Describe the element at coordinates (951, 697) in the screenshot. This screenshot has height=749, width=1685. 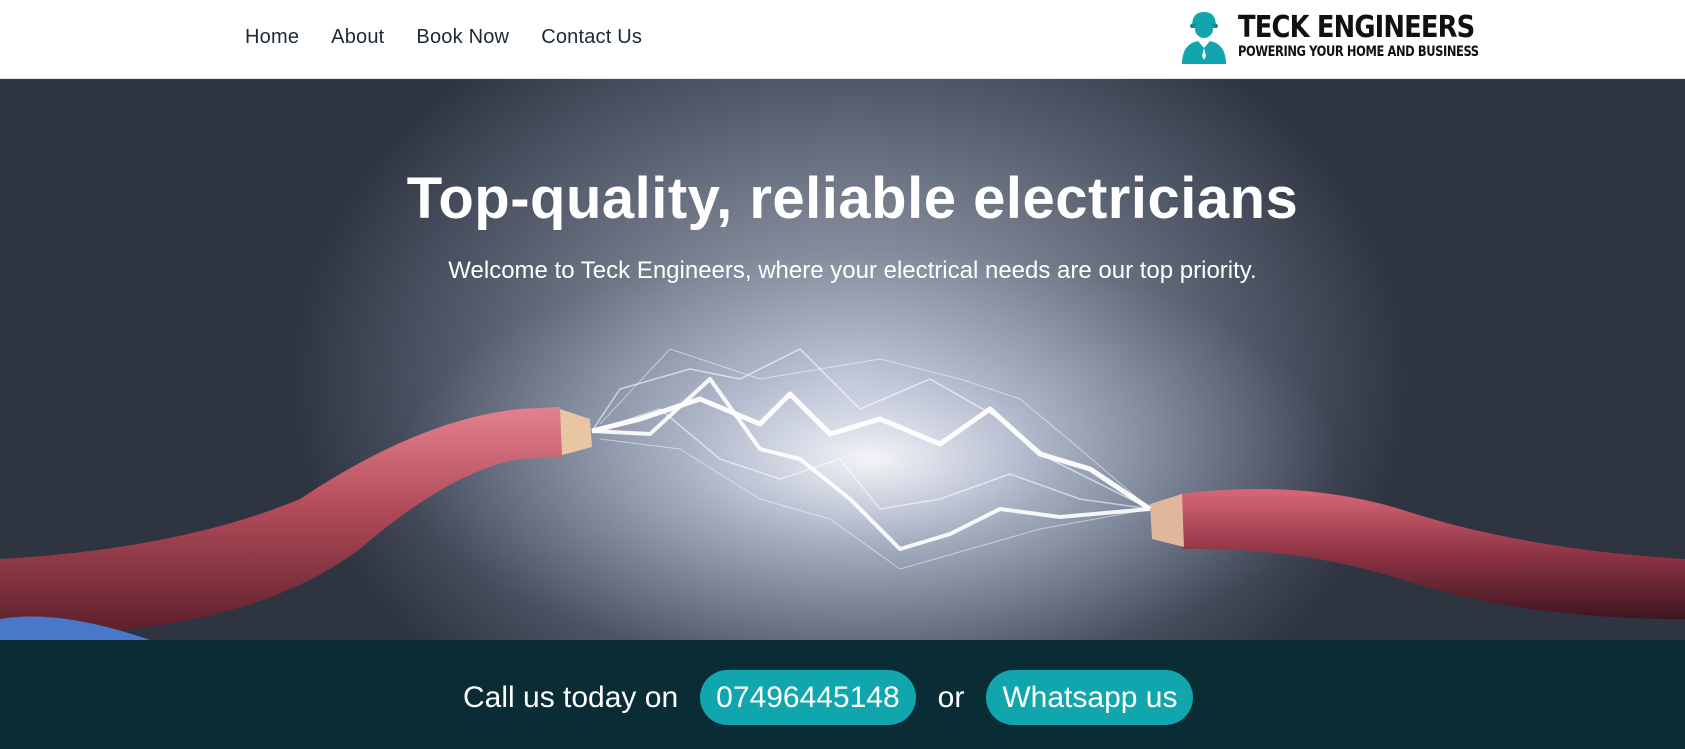
I see `cta-or-text: or` at that location.